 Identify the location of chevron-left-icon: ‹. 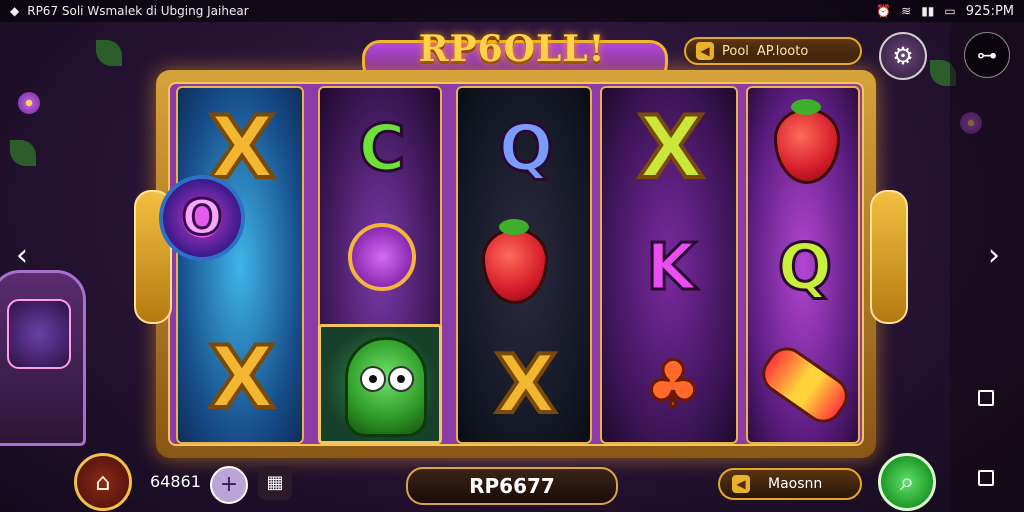
(22, 256).